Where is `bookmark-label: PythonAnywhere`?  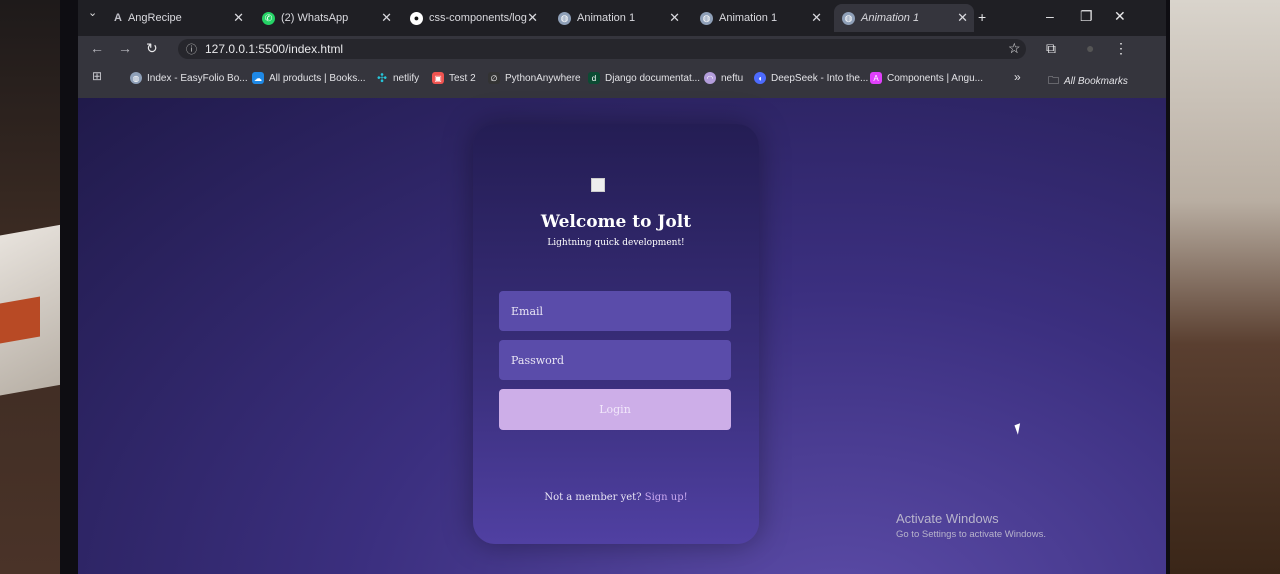 bookmark-label: PythonAnywhere is located at coordinates (543, 78).